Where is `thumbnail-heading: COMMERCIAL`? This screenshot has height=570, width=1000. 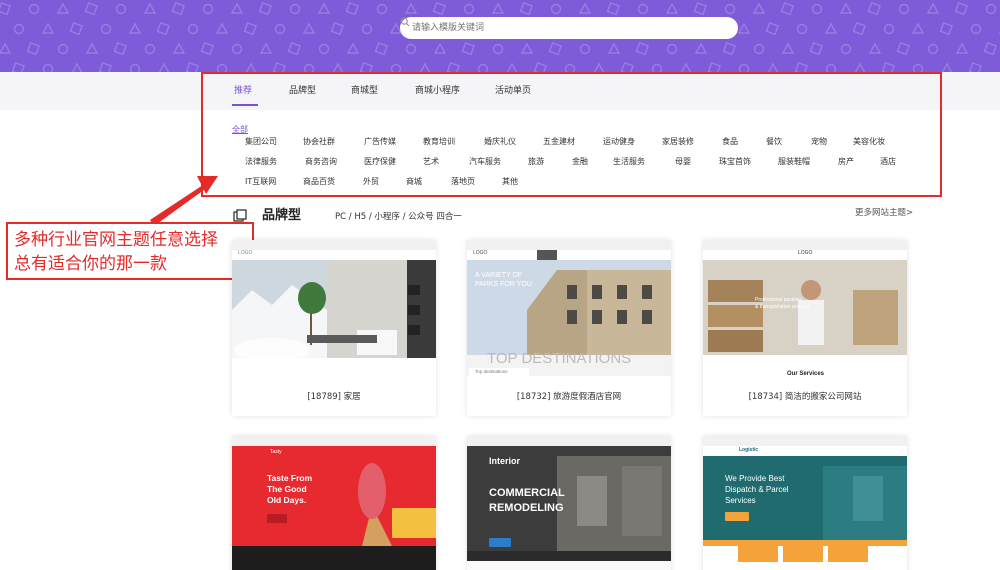
thumbnail-heading: COMMERCIAL is located at coordinates (527, 493).